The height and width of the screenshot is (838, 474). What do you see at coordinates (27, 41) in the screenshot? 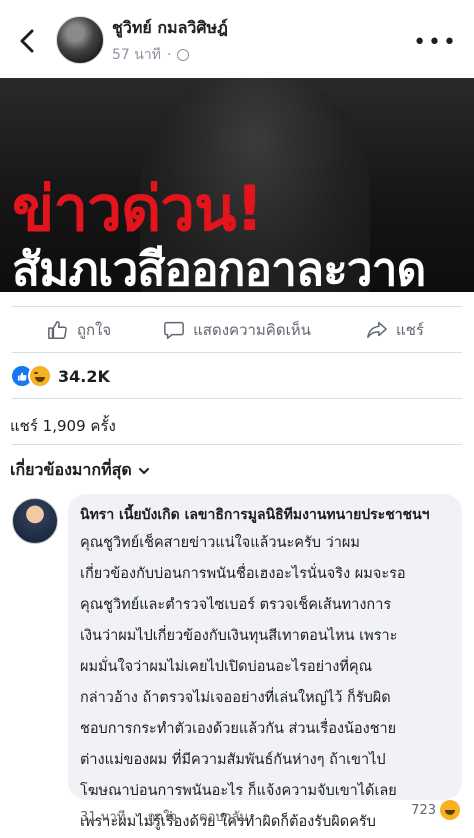
I see `back-arrow-icon` at bounding box center [27, 41].